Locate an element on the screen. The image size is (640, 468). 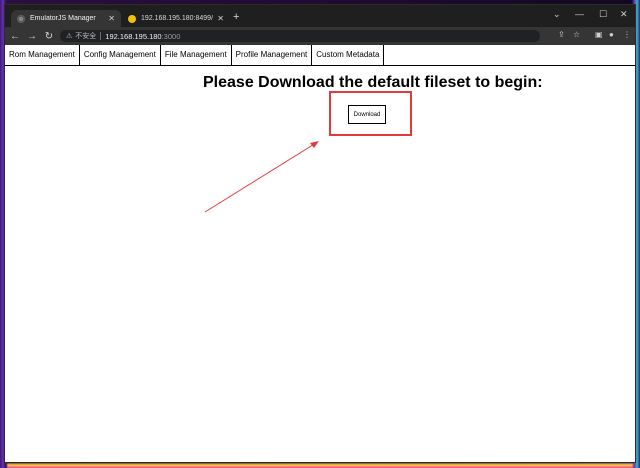
annotation-arrow is located at coordinates (261, 177).